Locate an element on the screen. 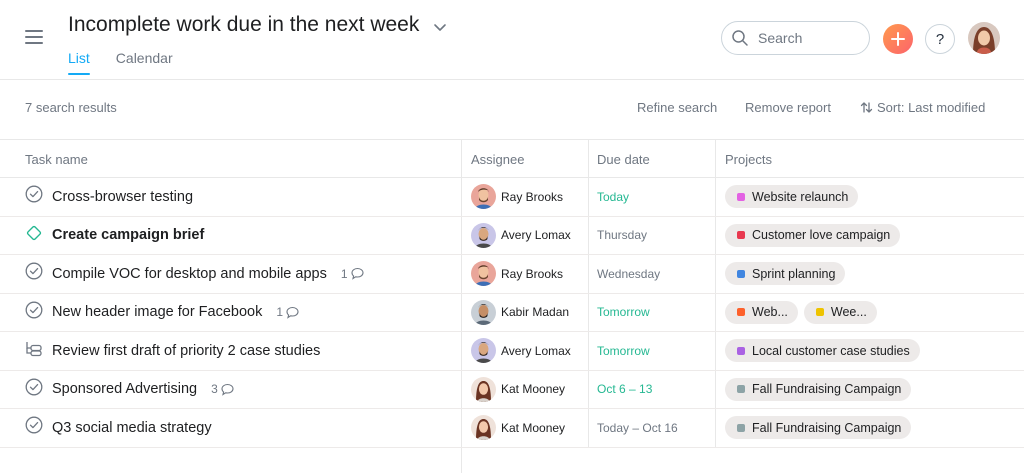  task-name: New header image for Facebook is located at coordinates (157, 312).